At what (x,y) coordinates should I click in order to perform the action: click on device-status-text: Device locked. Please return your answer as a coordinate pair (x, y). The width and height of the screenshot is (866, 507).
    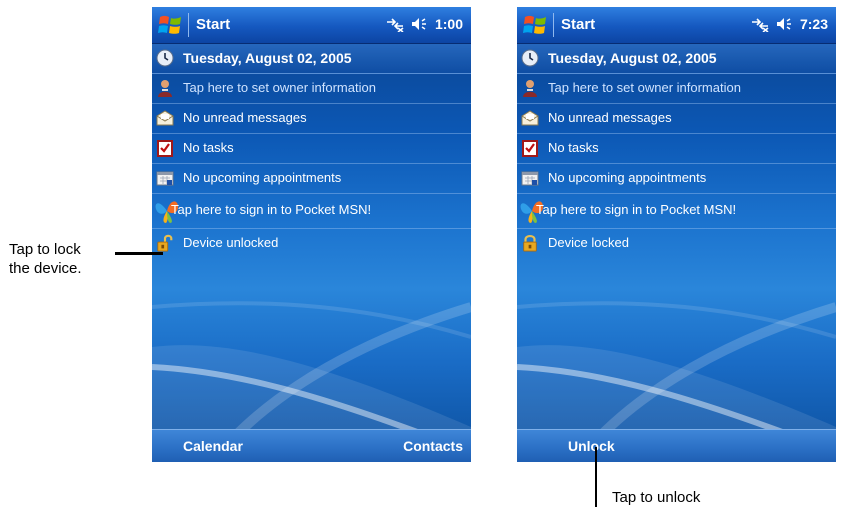
    Looking at the image, I should click on (588, 242).